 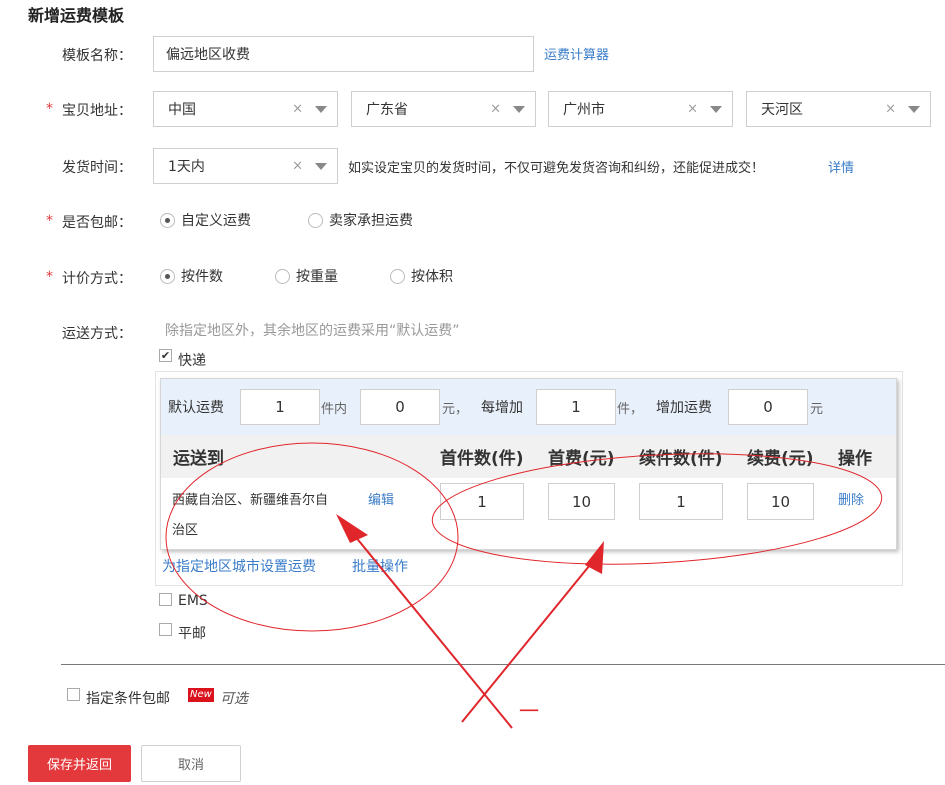 What do you see at coordinates (192, 633) in the screenshot?
I see `post-label: 平邮` at bounding box center [192, 633].